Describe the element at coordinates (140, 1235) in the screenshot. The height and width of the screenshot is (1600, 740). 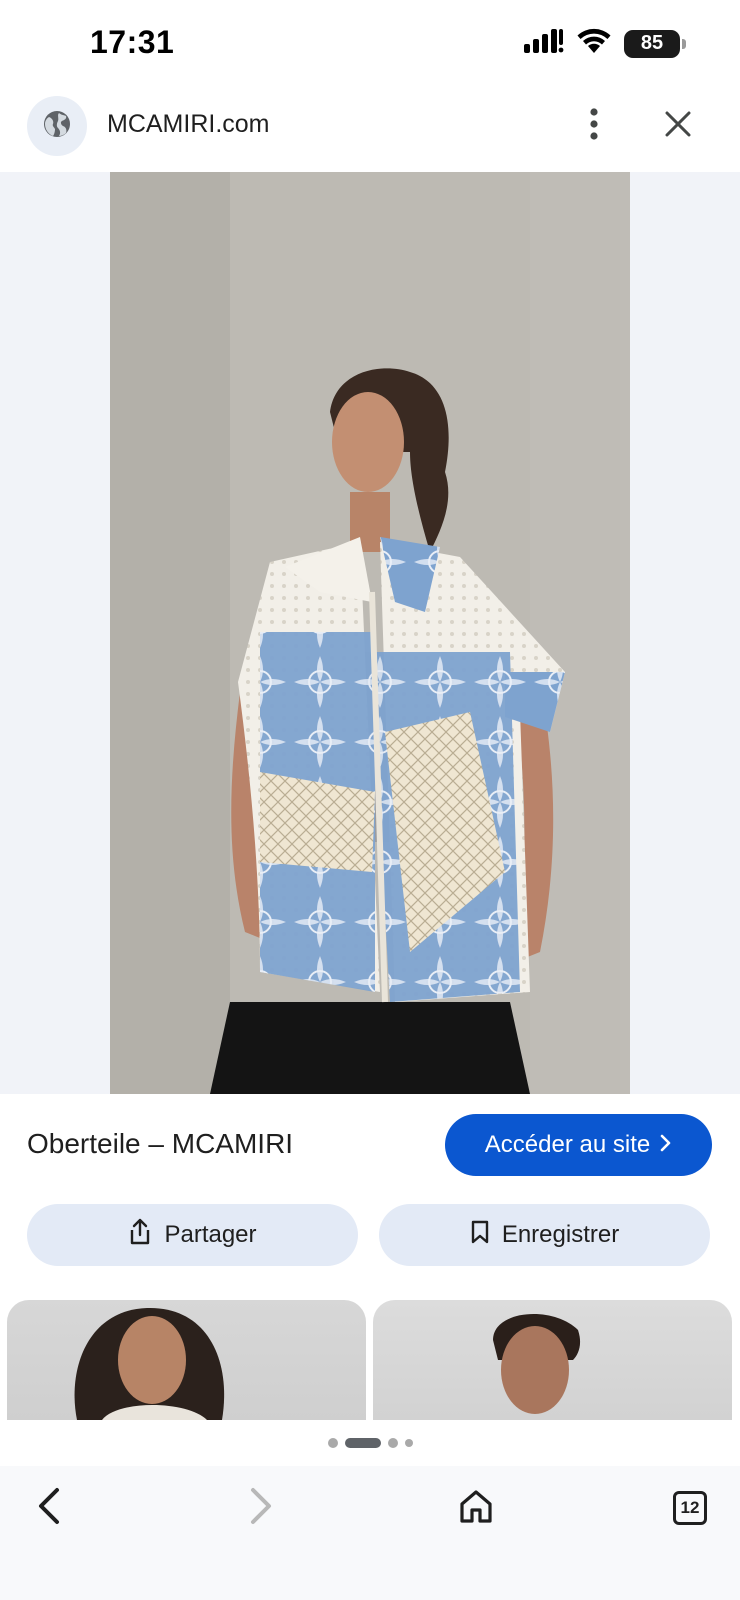
I see `share-icon` at that location.